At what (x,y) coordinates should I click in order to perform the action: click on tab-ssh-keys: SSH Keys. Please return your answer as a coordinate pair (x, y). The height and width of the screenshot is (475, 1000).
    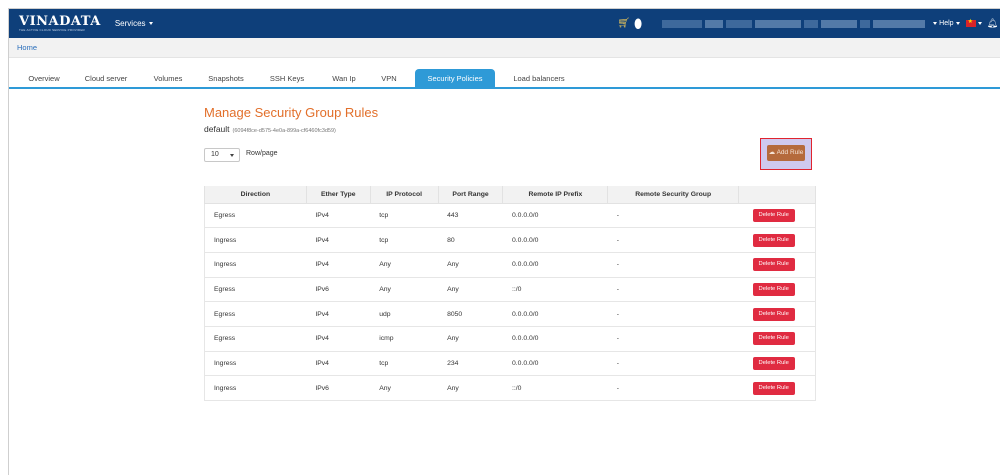
    Looking at the image, I should click on (287, 78).